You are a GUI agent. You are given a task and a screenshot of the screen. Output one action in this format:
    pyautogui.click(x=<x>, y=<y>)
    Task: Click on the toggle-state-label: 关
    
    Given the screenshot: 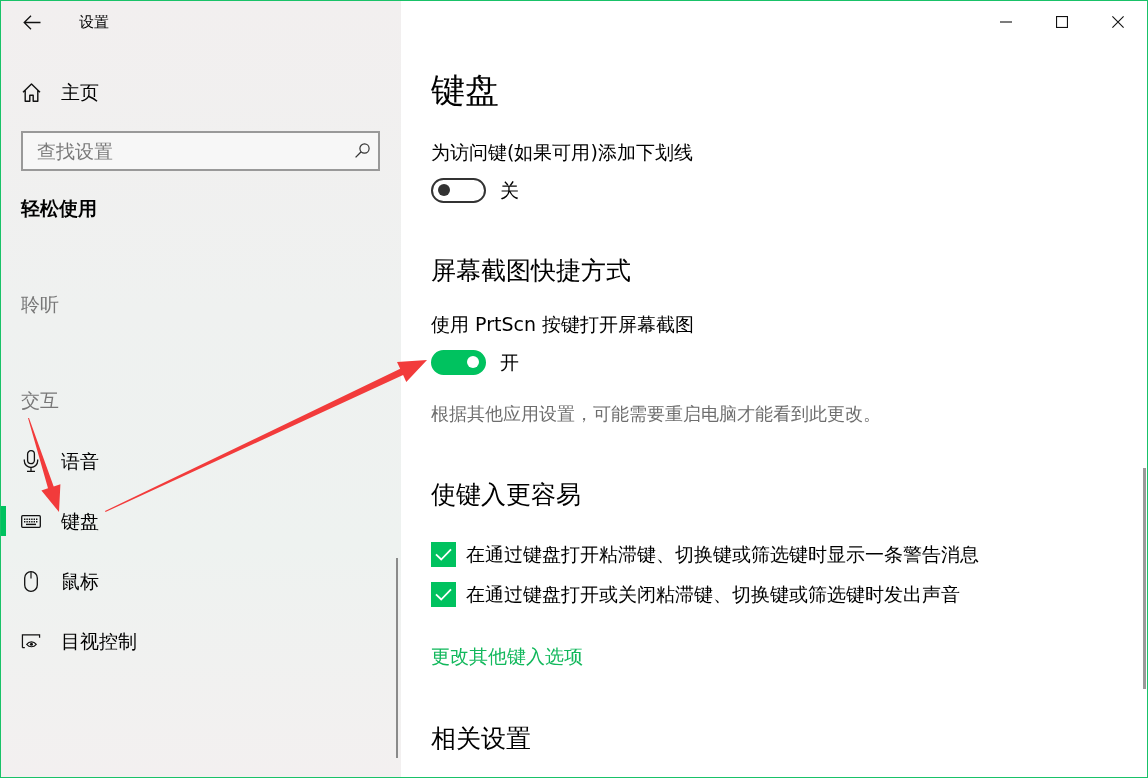 What is the action you would take?
    pyautogui.click(x=509, y=190)
    